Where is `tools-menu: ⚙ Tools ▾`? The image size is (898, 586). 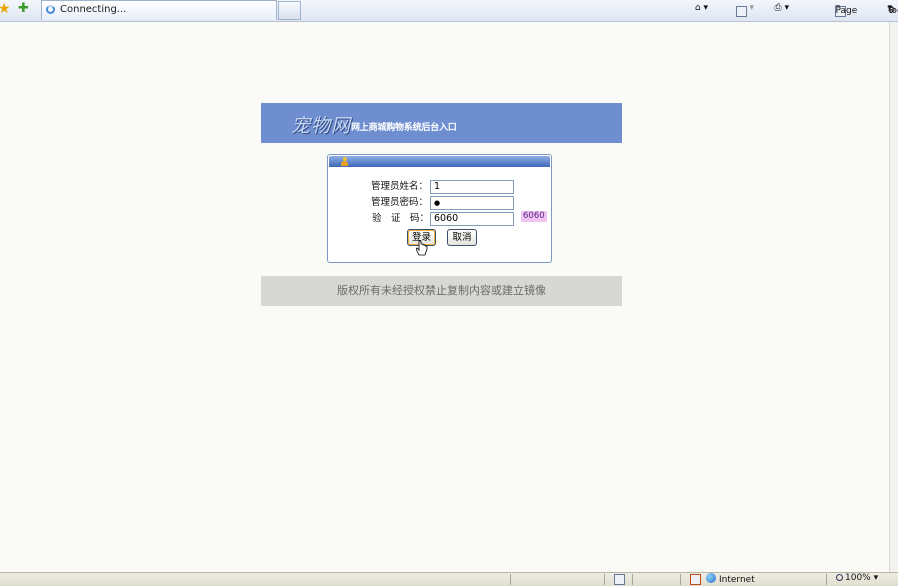 tools-menu: ⚙ Tools ▾ is located at coordinates (892, 9).